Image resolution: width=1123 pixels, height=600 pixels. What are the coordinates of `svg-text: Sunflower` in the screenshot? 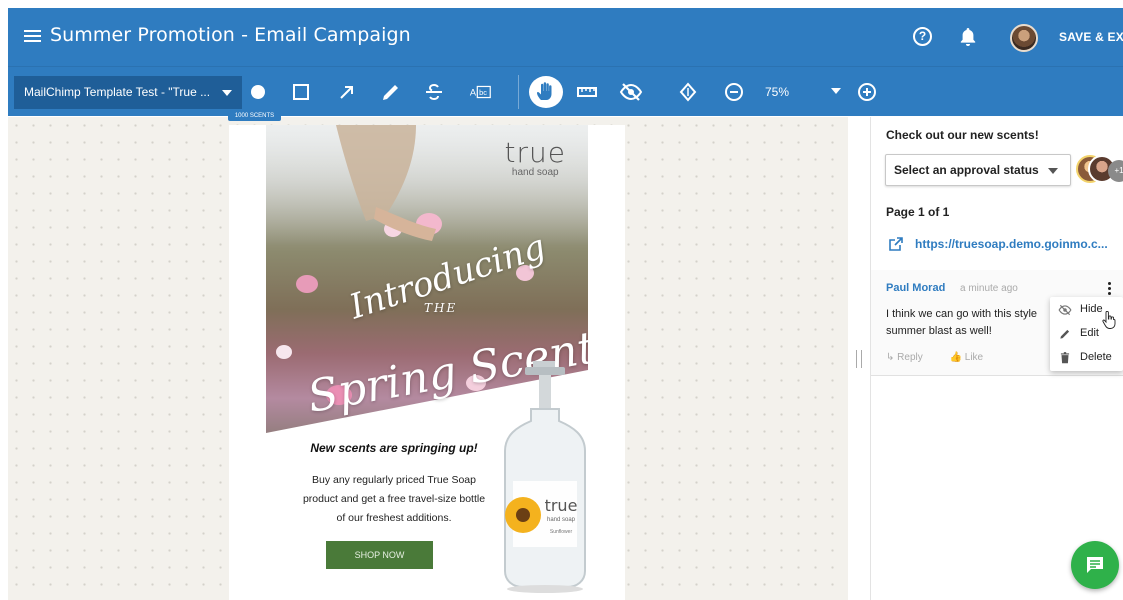 It's located at (561, 532).